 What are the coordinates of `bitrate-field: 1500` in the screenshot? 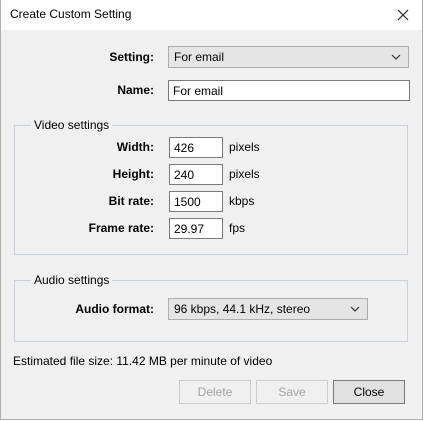 It's located at (196, 201).